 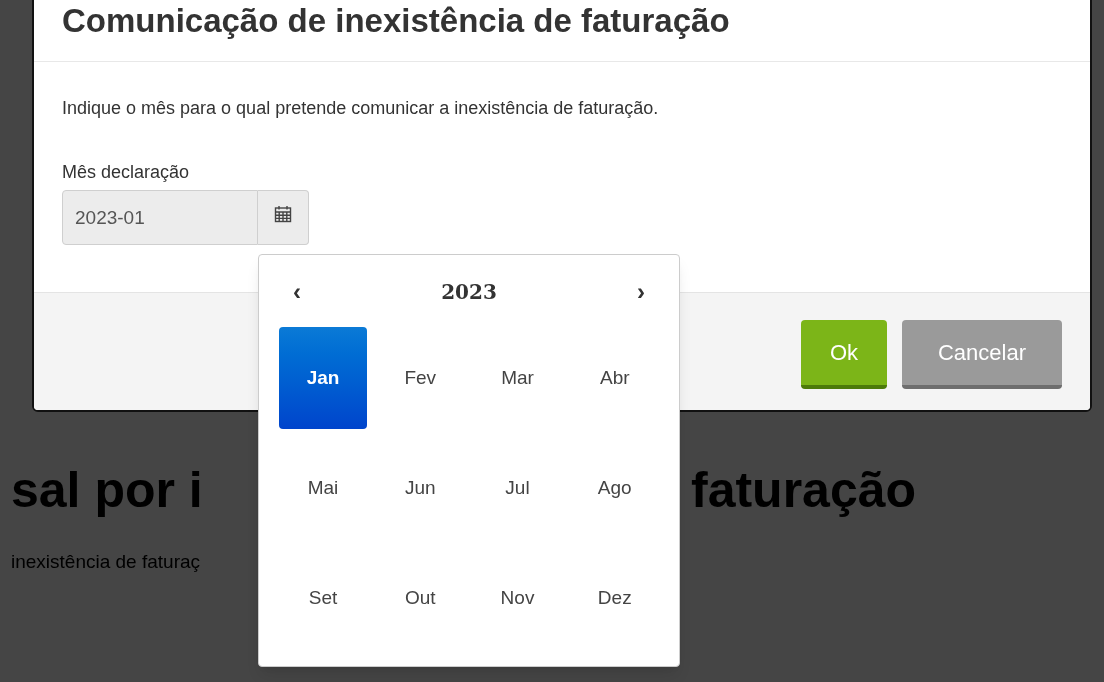 I want to click on background-subtitle: inexistência de faturaç, so click(x=106, y=562).